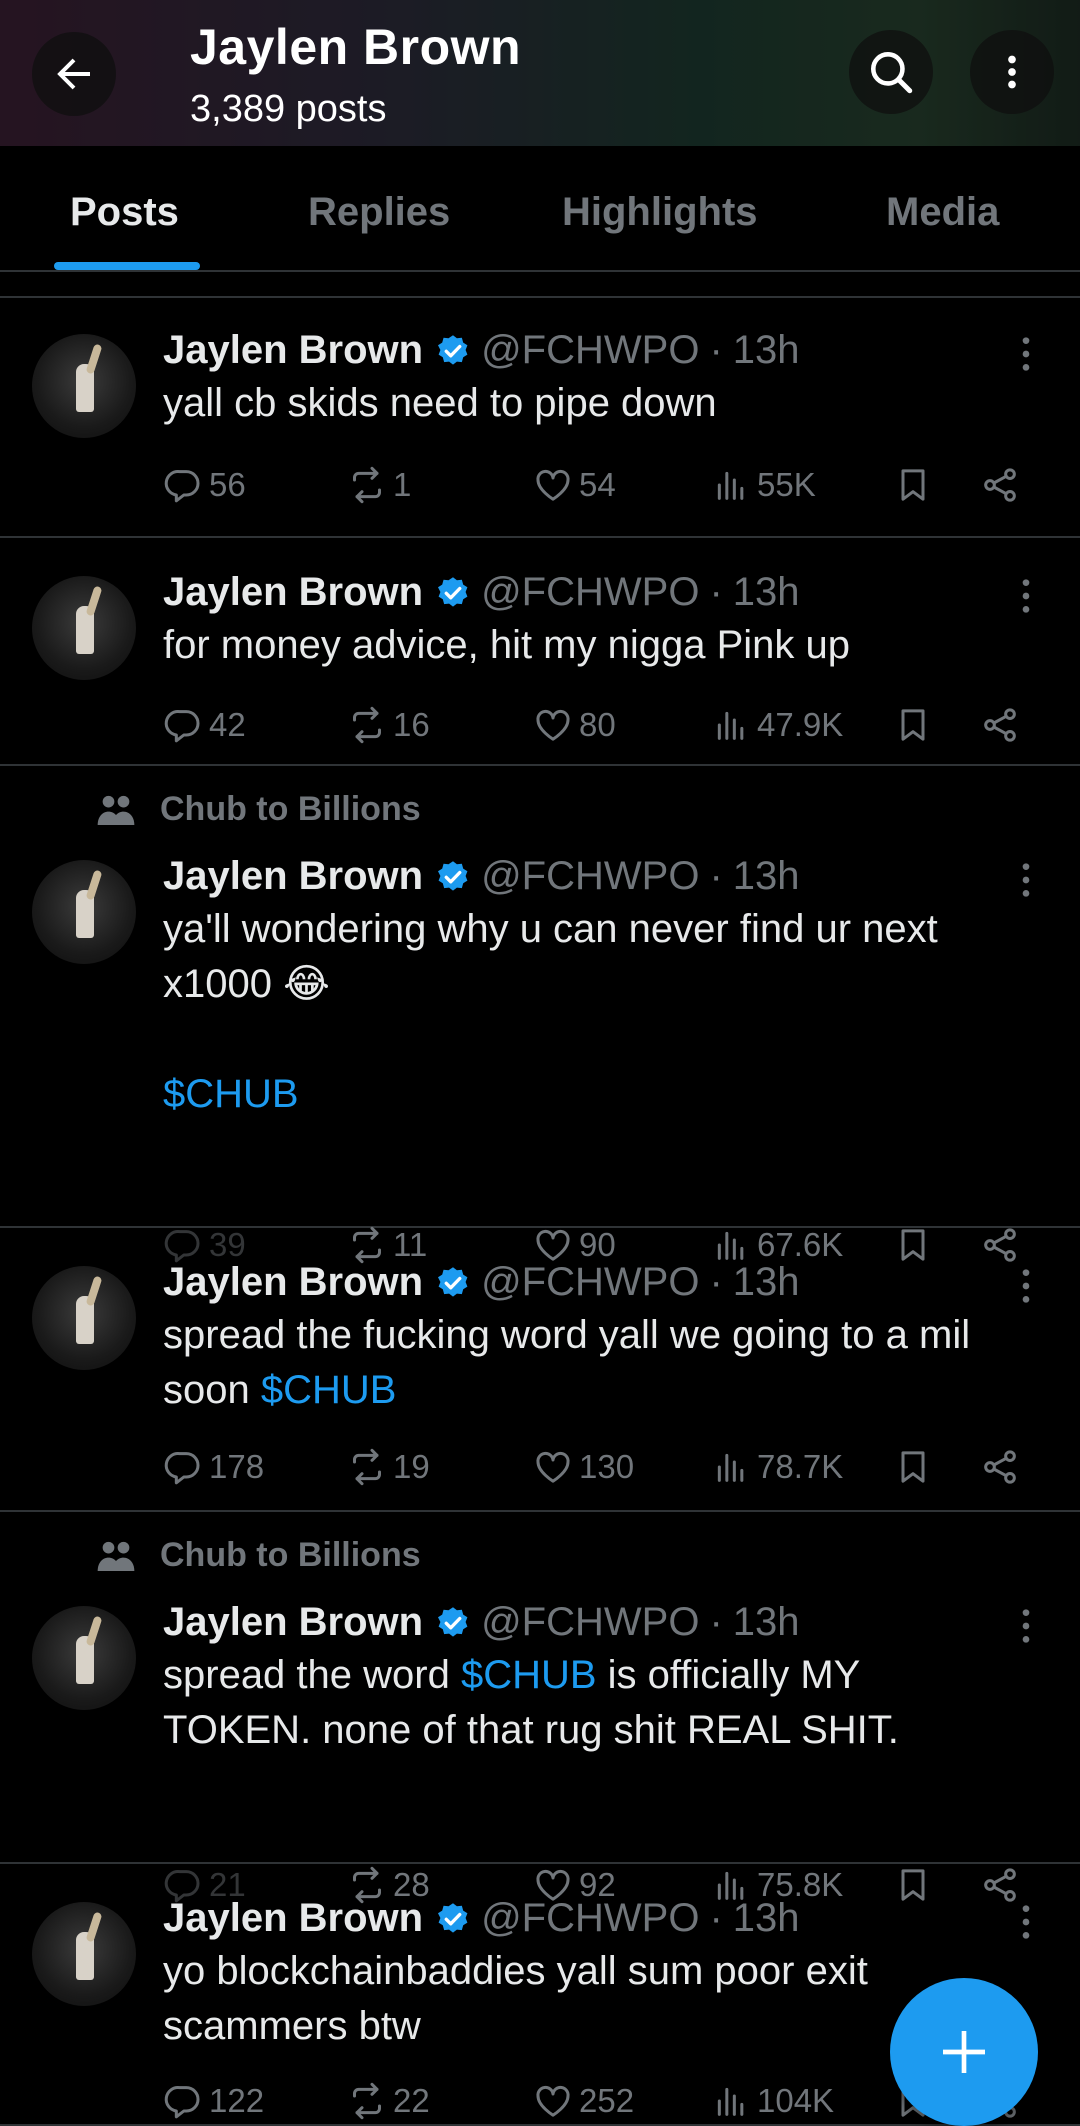  What do you see at coordinates (777, 725) in the screenshot?
I see `views-button: 47.9K` at bounding box center [777, 725].